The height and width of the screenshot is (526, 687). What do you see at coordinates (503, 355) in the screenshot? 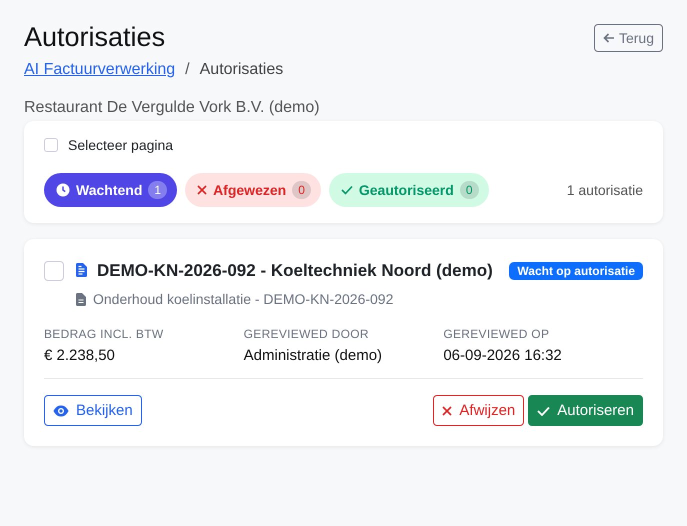
I see `field-value: 06-09-2026 16:32` at bounding box center [503, 355].